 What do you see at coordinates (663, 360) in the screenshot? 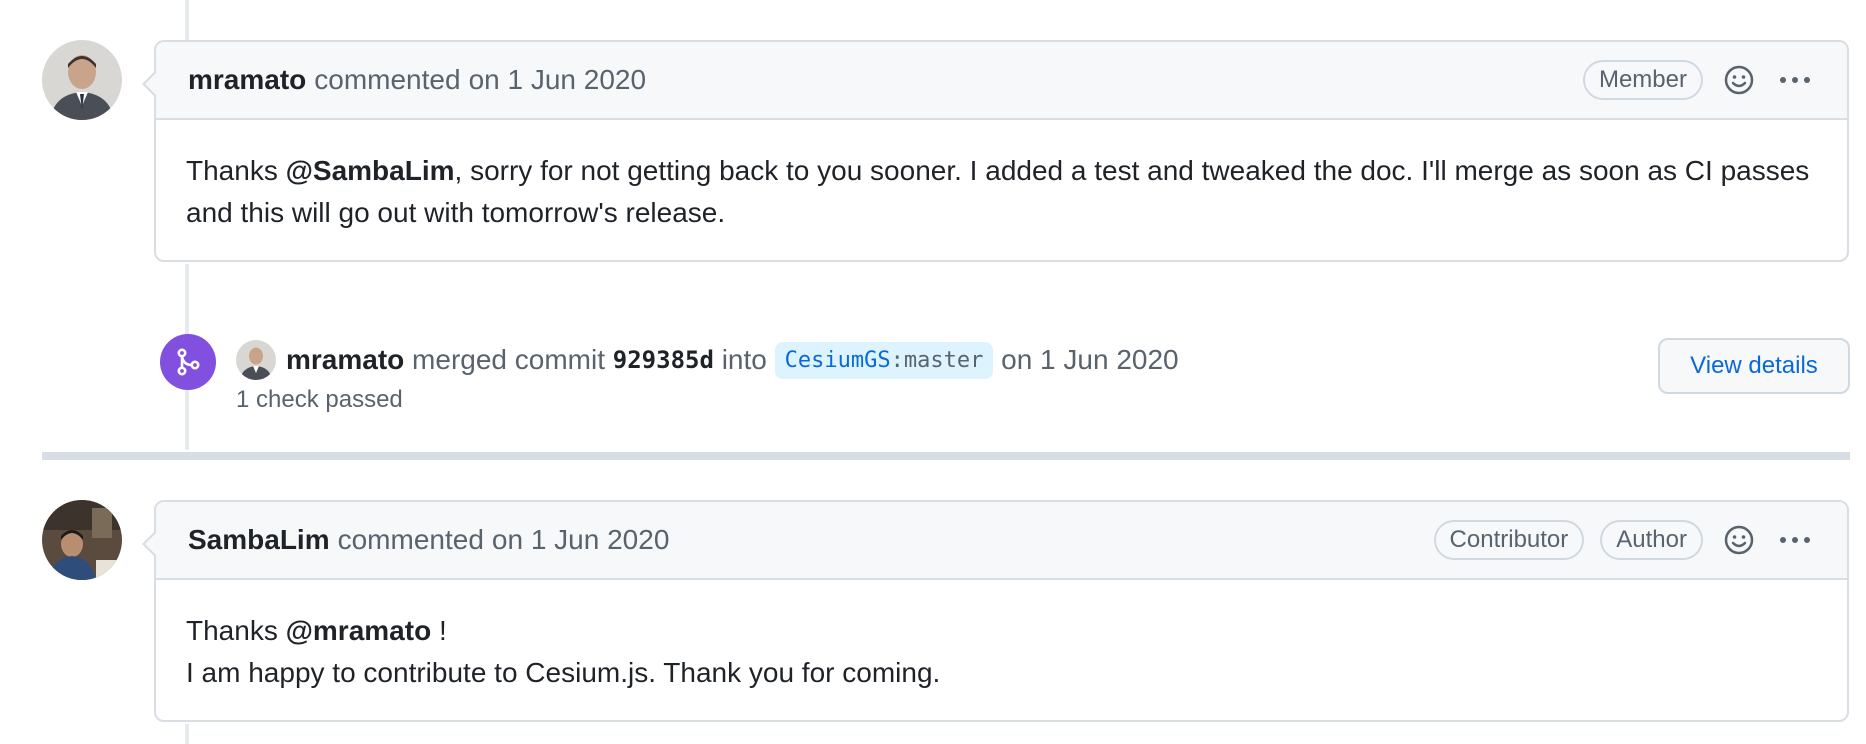
I see `commit-sha-link: 929385d` at bounding box center [663, 360].